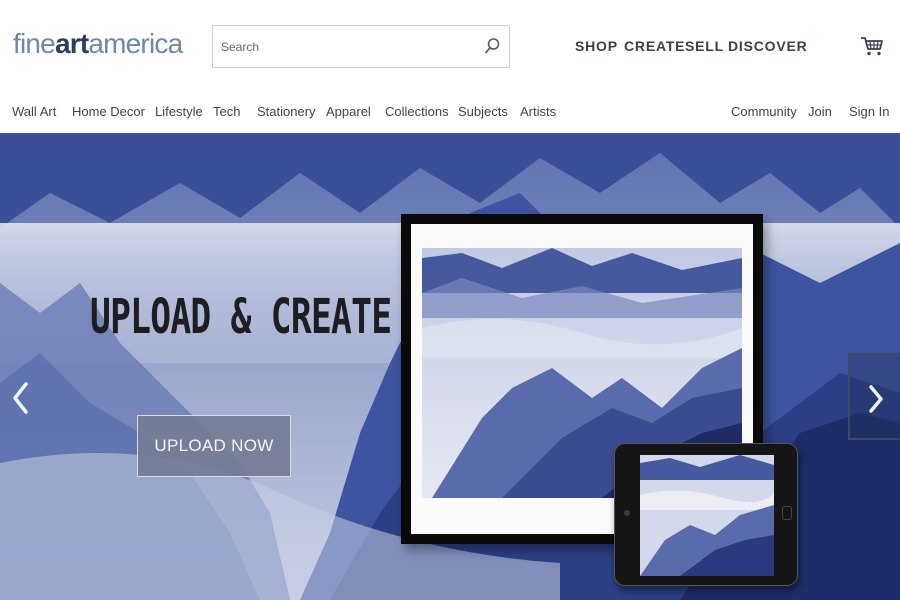 The width and height of the screenshot is (900, 600). What do you see at coordinates (226, 111) in the screenshot?
I see `nav-tech: Tech` at bounding box center [226, 111].